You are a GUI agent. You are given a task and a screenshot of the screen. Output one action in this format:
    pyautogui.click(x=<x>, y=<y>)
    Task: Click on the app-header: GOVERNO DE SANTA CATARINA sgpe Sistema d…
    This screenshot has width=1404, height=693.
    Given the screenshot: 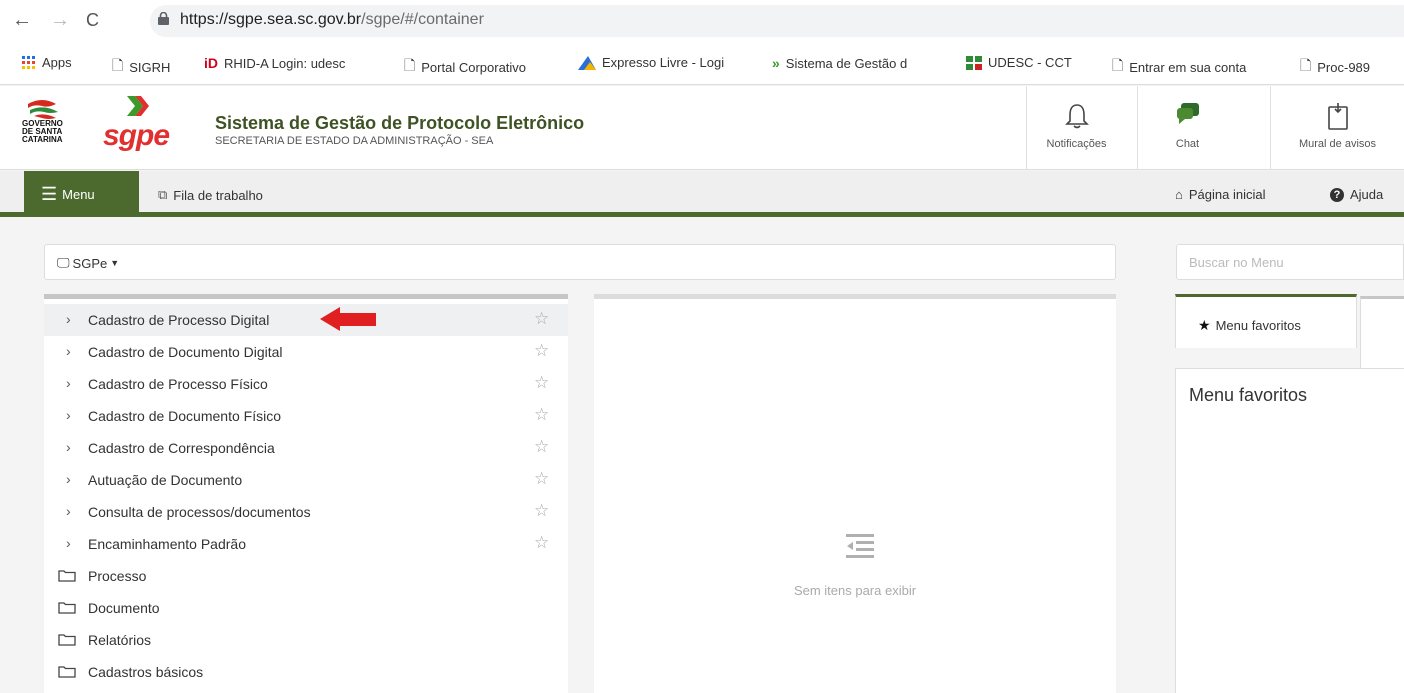 What is the action you would take?
    pyautogui.click(x=702, y=128)
    